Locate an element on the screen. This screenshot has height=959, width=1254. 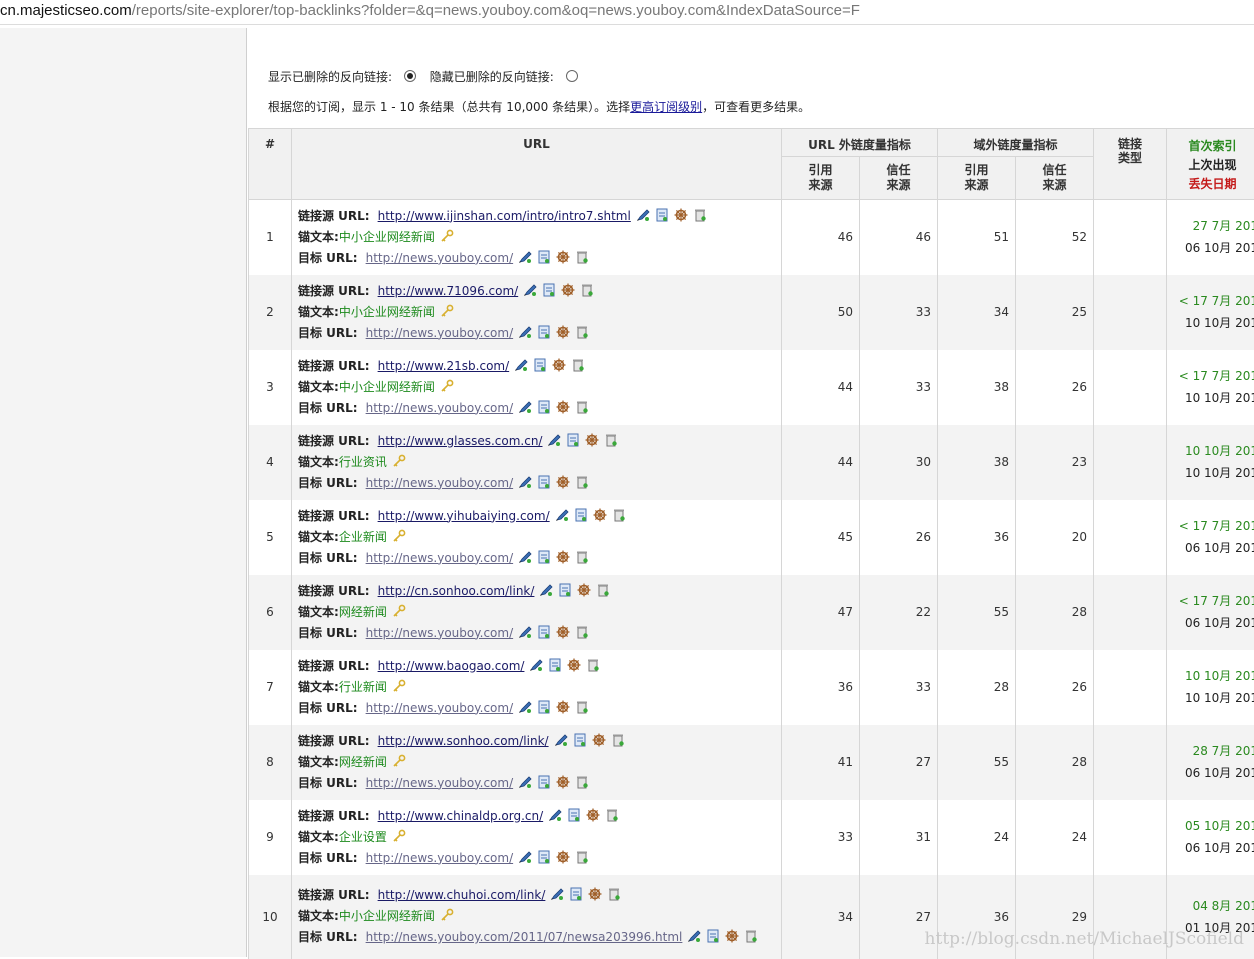
col-index: # is located at coordinates (270, 164).